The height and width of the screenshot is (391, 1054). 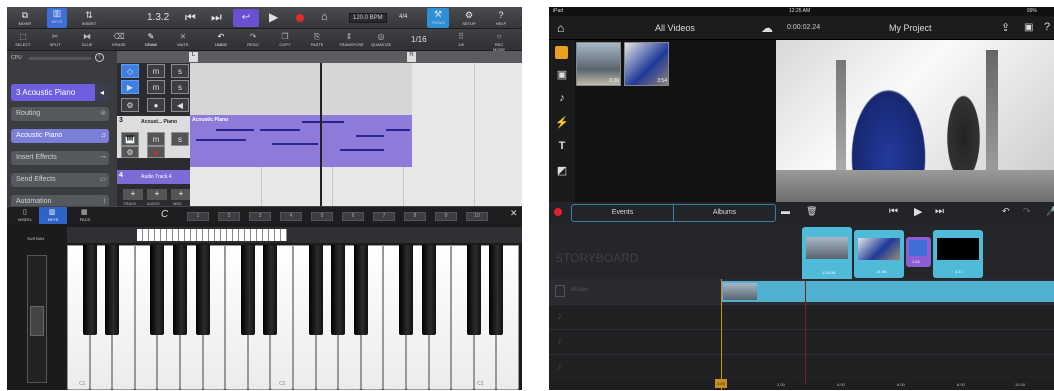 I want to click on preset-button-3: 3, so click(x=260, y=216).